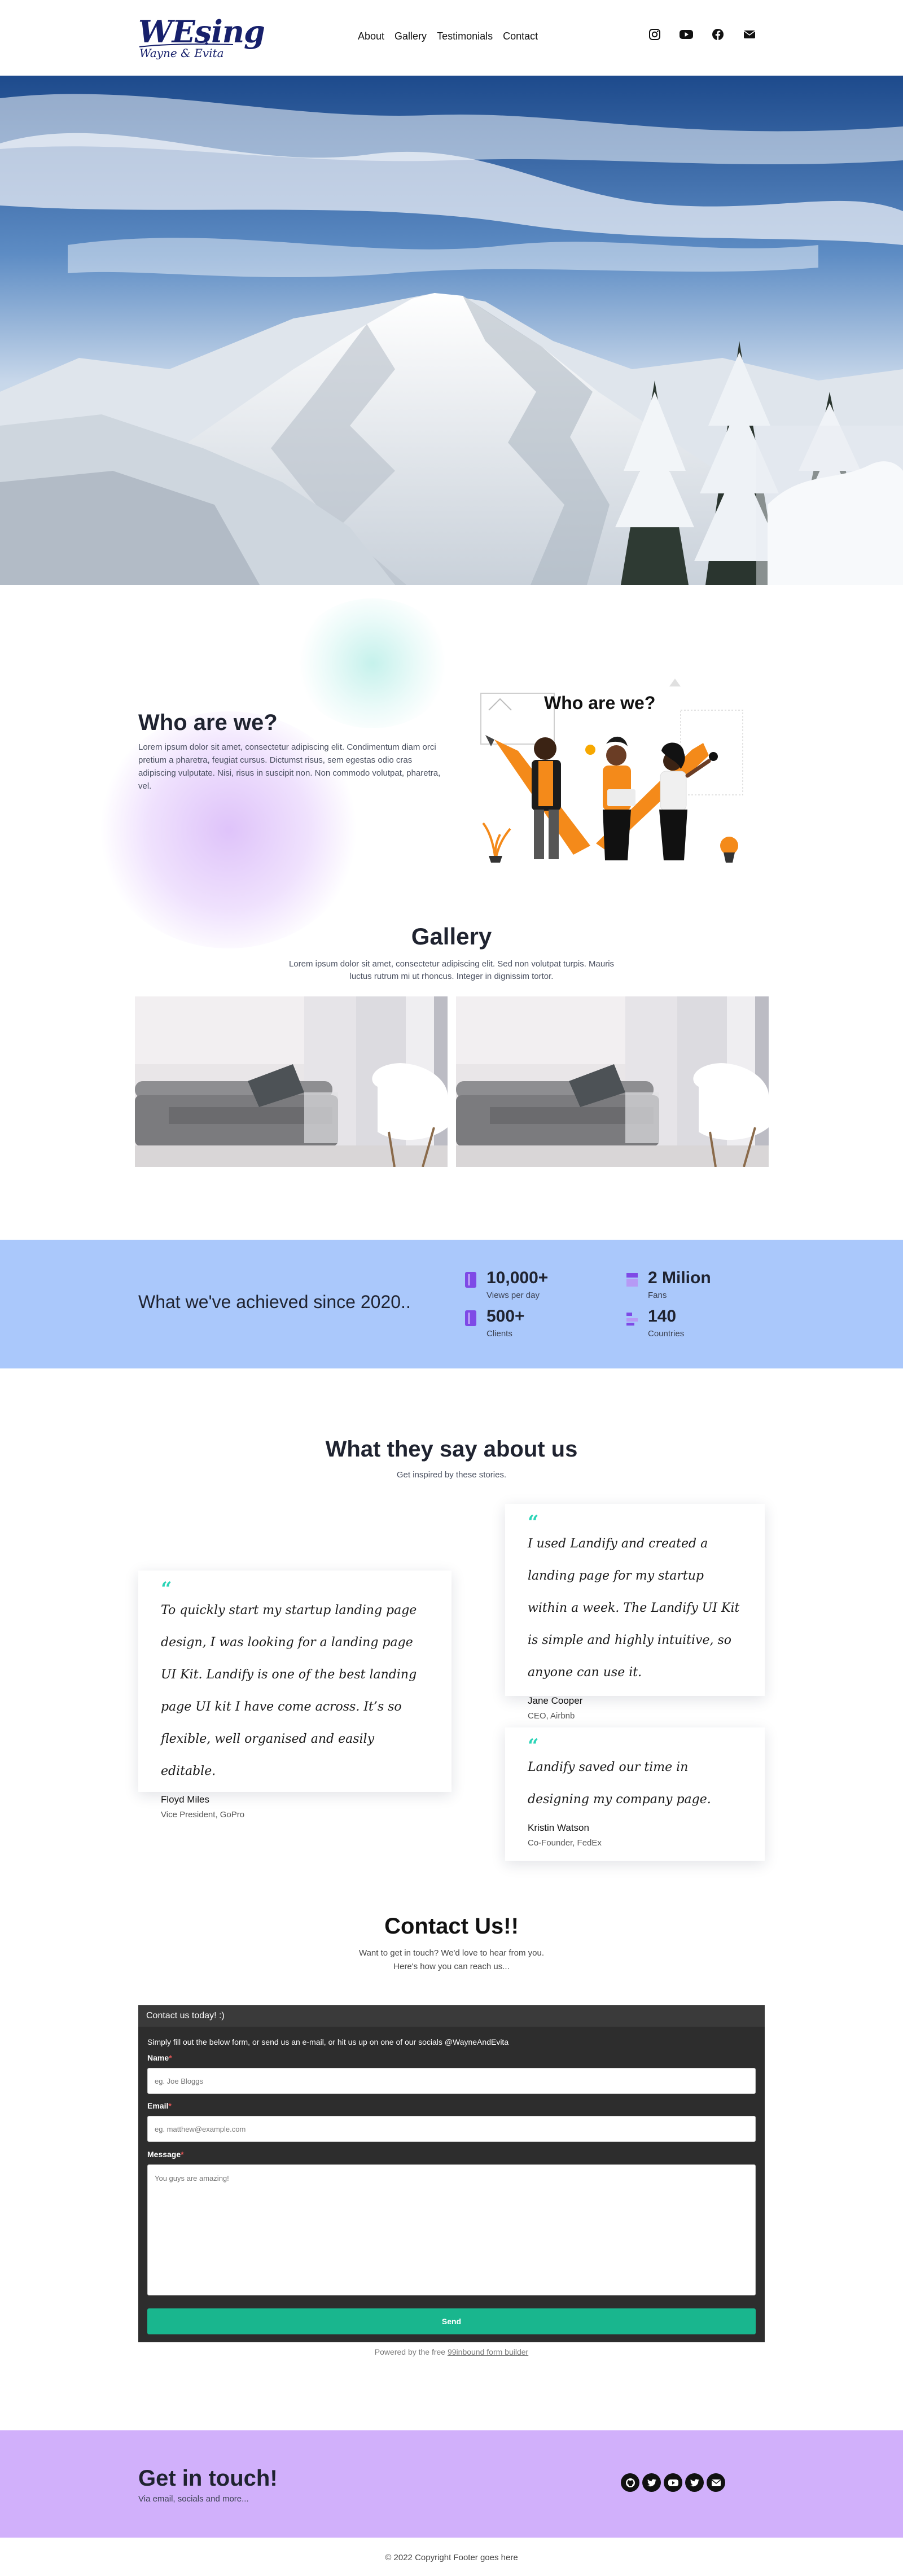 Image resolution: width=903 pixels, height=2576 pixels. What do you see at coordinates (513, 1295) in the screenshot?
I see `stat-label: Views per day` at bounding box center [513, 1295].